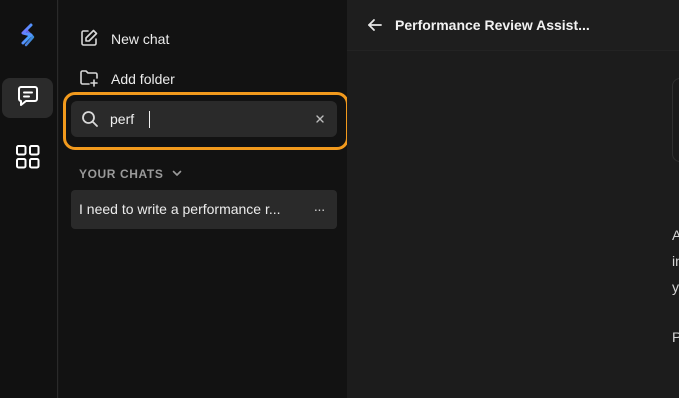  I want to click on content-card, so click(675, 120).